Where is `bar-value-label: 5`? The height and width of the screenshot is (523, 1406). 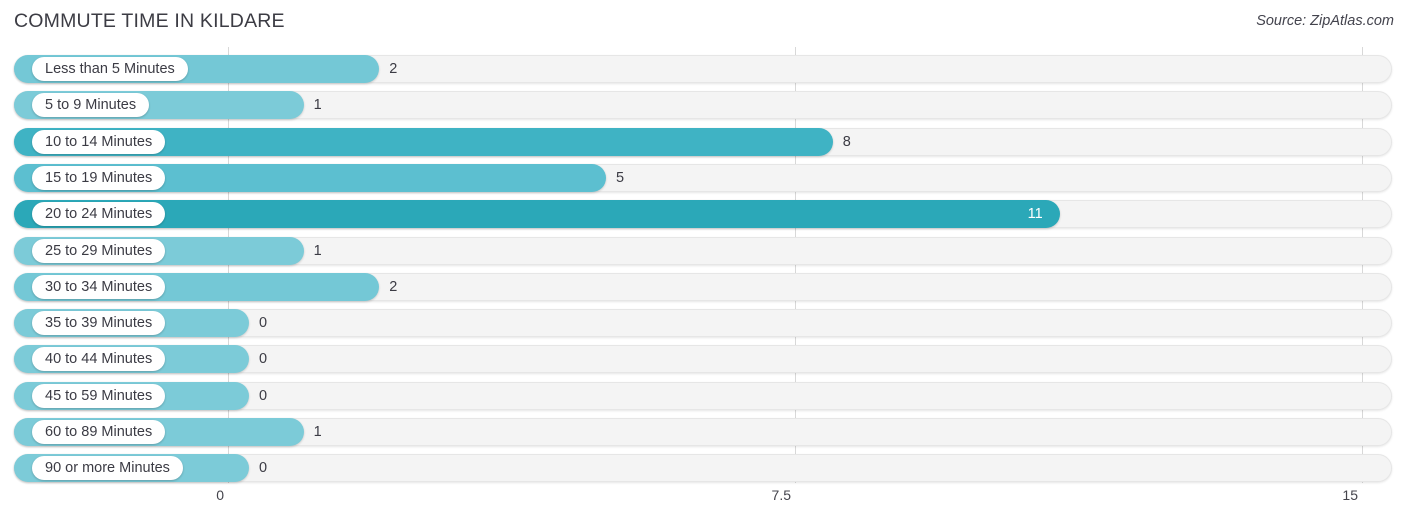 bar-value-label: 5 is located at coordinates (620, 177).